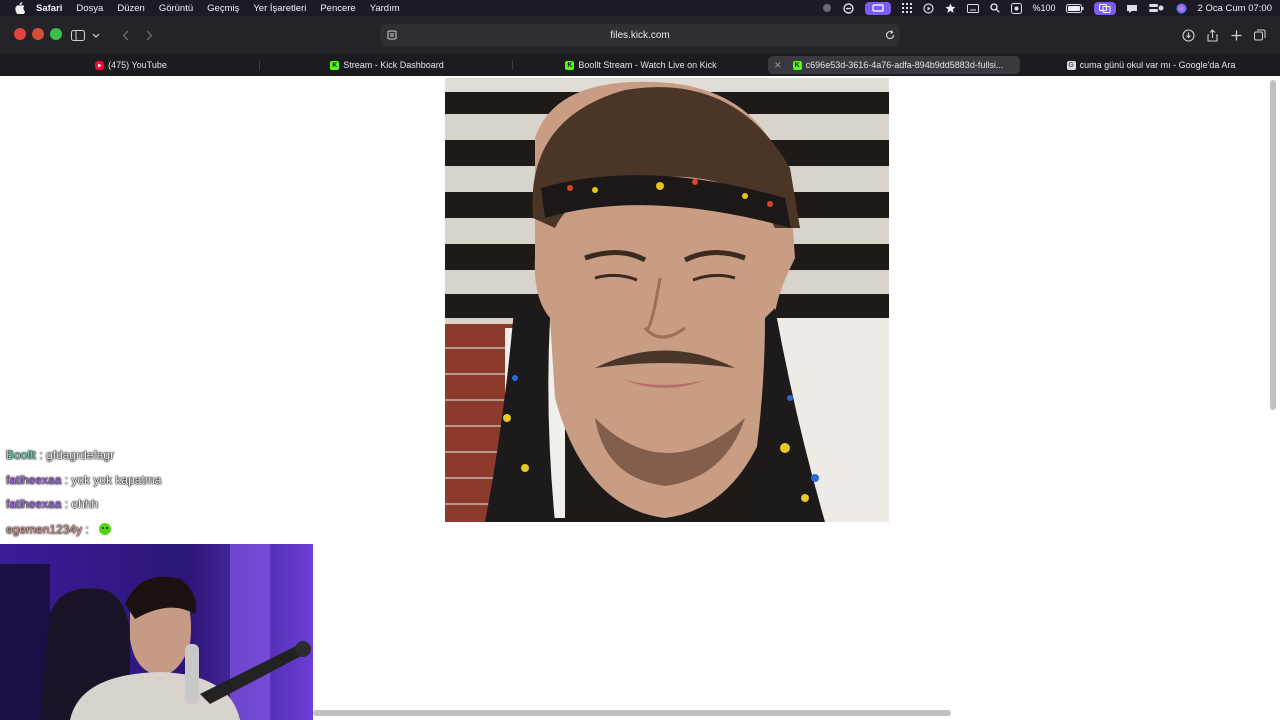  Describe the element at coordinates (849, 8) in the screenshot. I see `sync-icon` at that location.